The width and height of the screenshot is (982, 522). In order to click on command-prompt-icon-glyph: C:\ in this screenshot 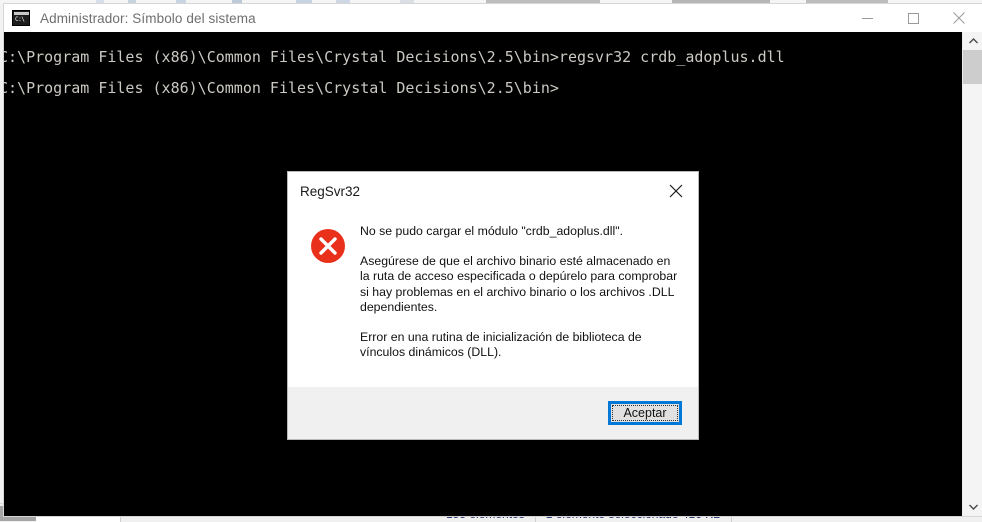, I will do `click(20, 19)`.